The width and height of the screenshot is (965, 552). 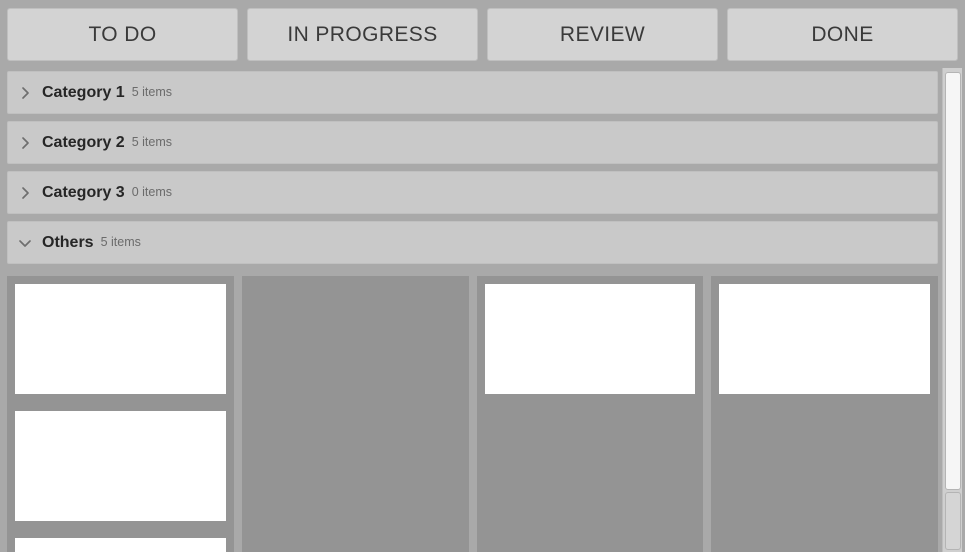 What do you see at coordinates (25, 242) in the screenshot?
I see `chevron-down-icon` at bounding box center [25, 242].